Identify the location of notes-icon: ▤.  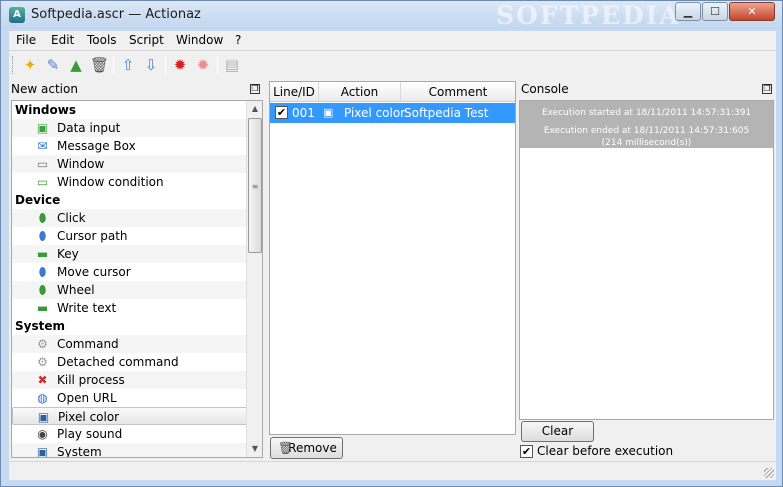
(232, 65).